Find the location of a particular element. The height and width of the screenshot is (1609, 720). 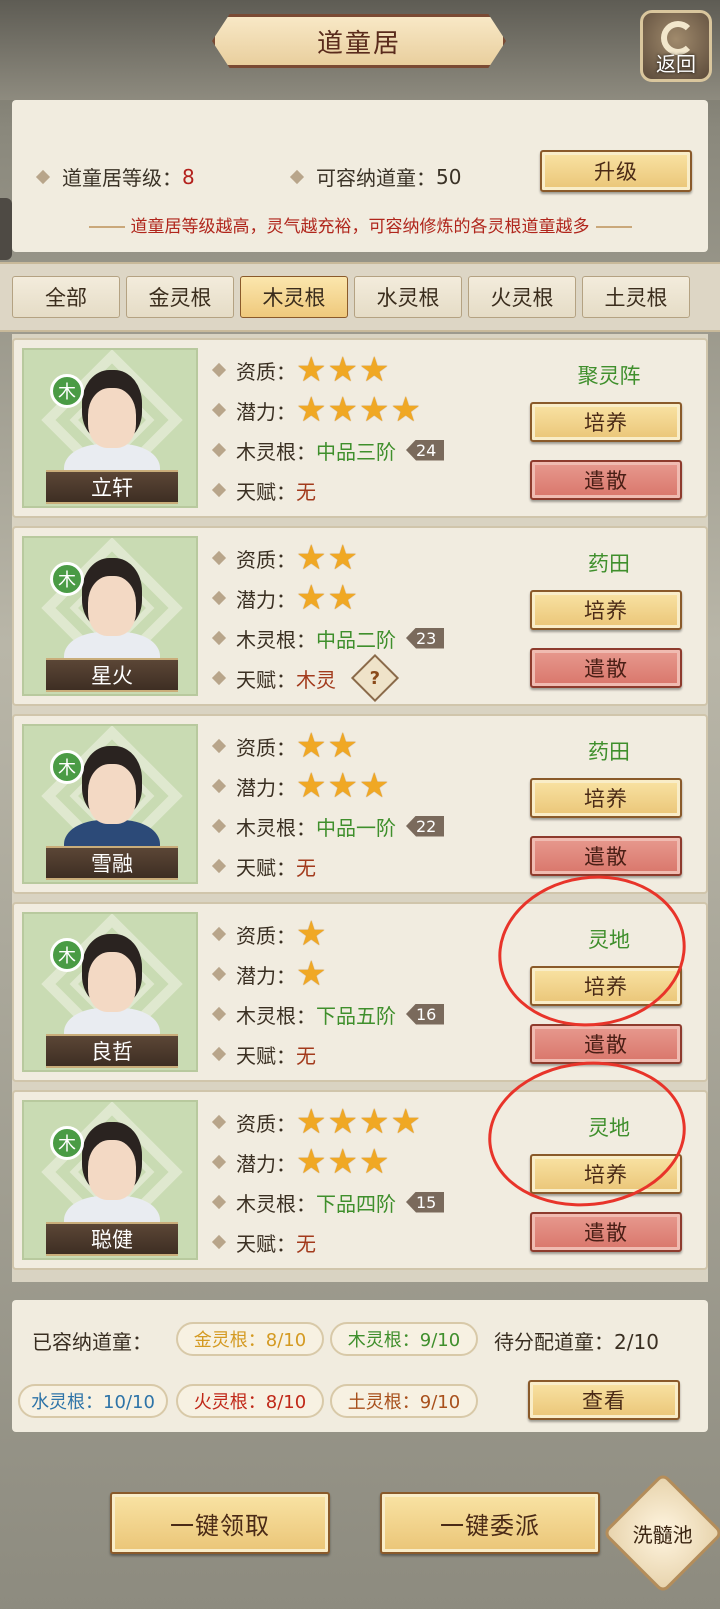

level-value: 8 is located at coordinates (188, 176).